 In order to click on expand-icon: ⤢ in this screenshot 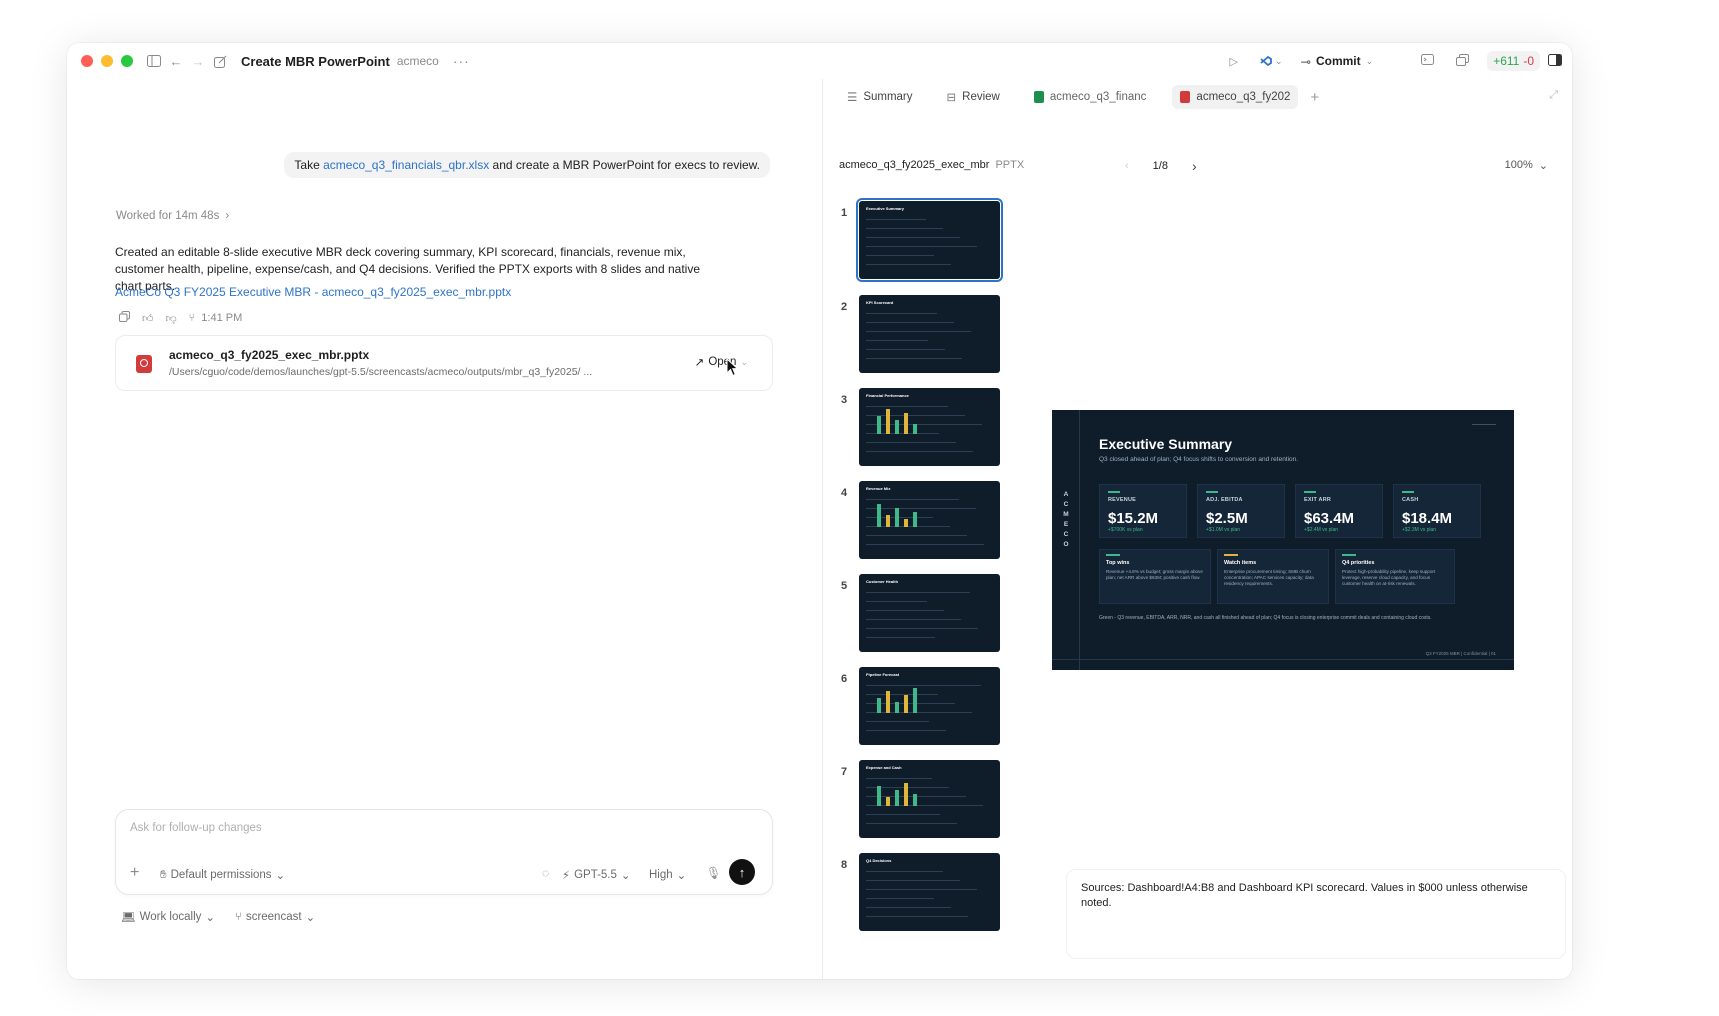, I will do `click(1553, 95)`.